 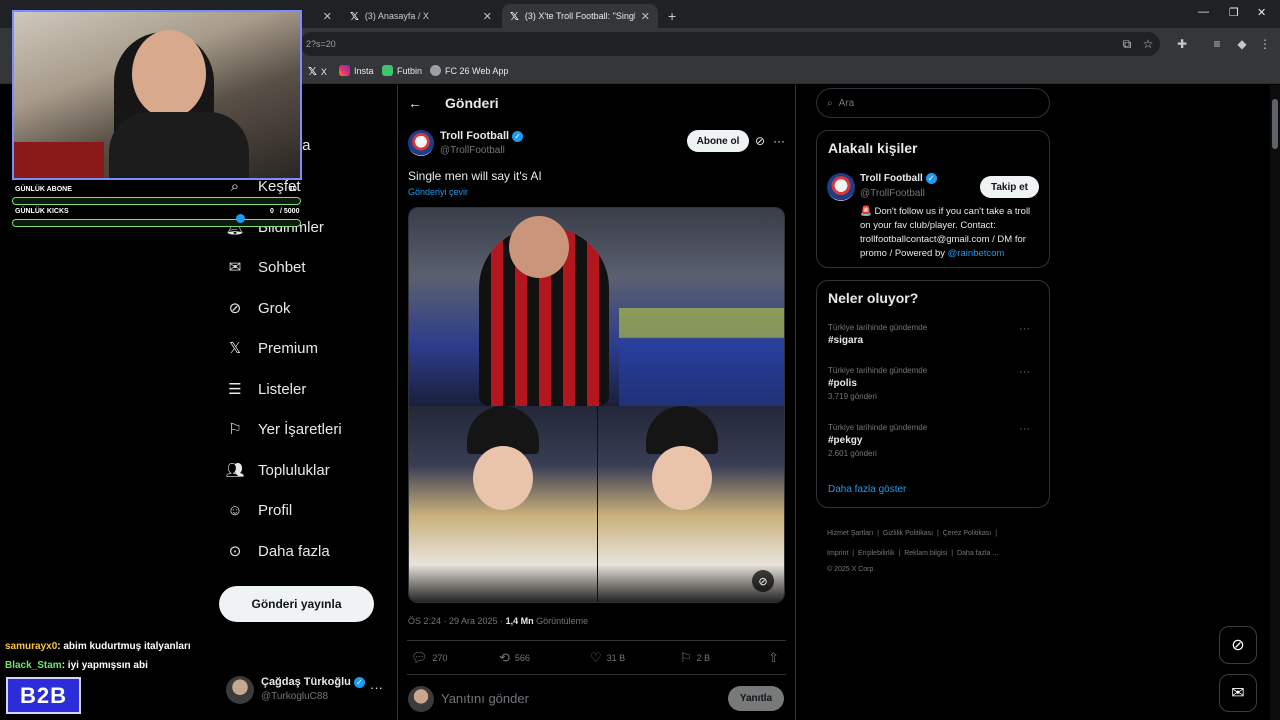 What do you see at coordinates (1242, 44) in the screenshot?
I see `profile-icon: ◆` at bounding box center [1242, 44].